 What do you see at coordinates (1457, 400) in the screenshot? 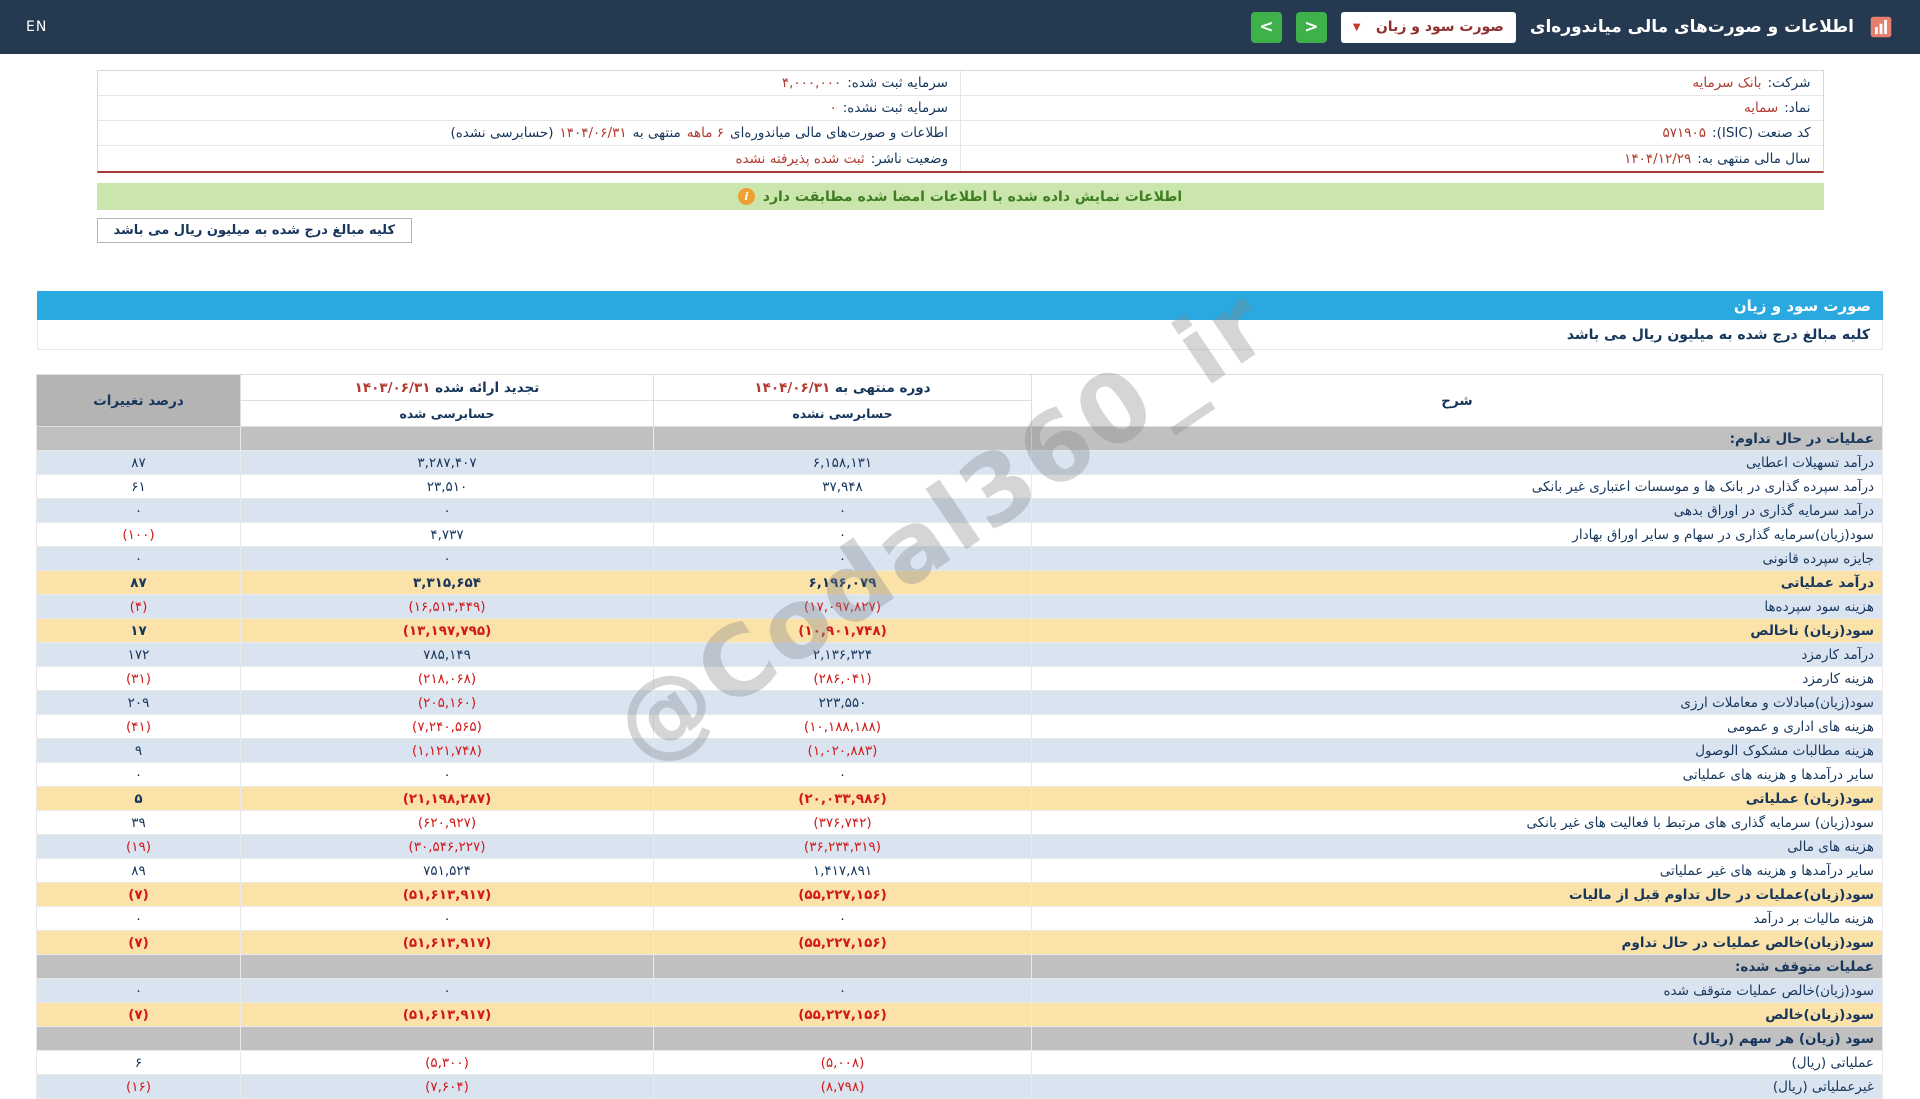
I see `col-desc-header: شرح` at bounding box center [1457, 400].